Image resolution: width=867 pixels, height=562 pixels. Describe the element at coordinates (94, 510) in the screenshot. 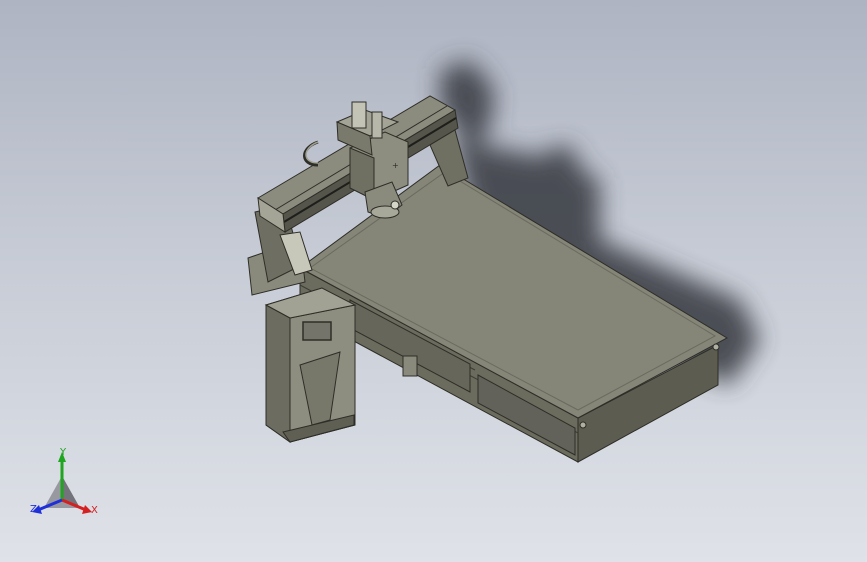

I see `x-axis-label: X` at that location.